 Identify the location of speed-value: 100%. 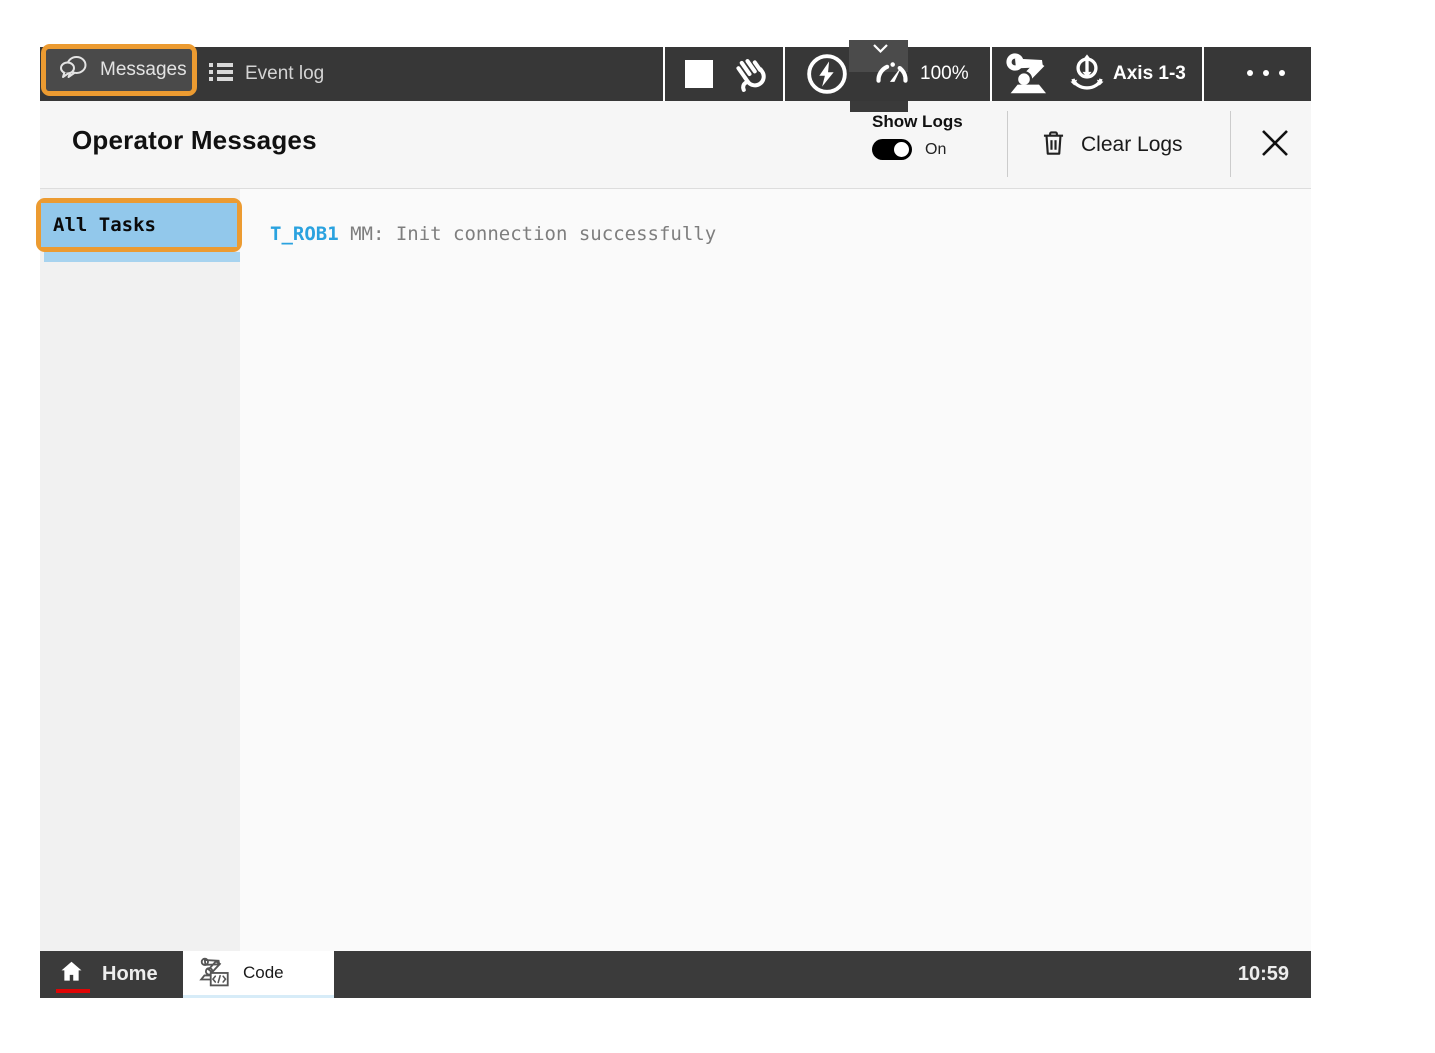
(944, 73).